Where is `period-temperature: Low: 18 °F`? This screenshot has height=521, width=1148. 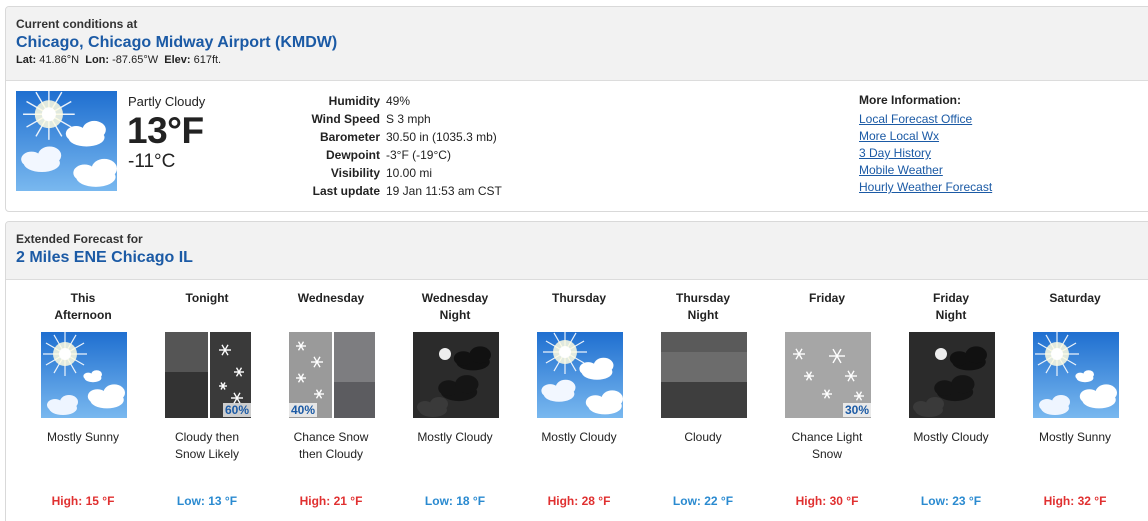
period-temperature: Low: 18 °F is located at coordinates (455, 501).